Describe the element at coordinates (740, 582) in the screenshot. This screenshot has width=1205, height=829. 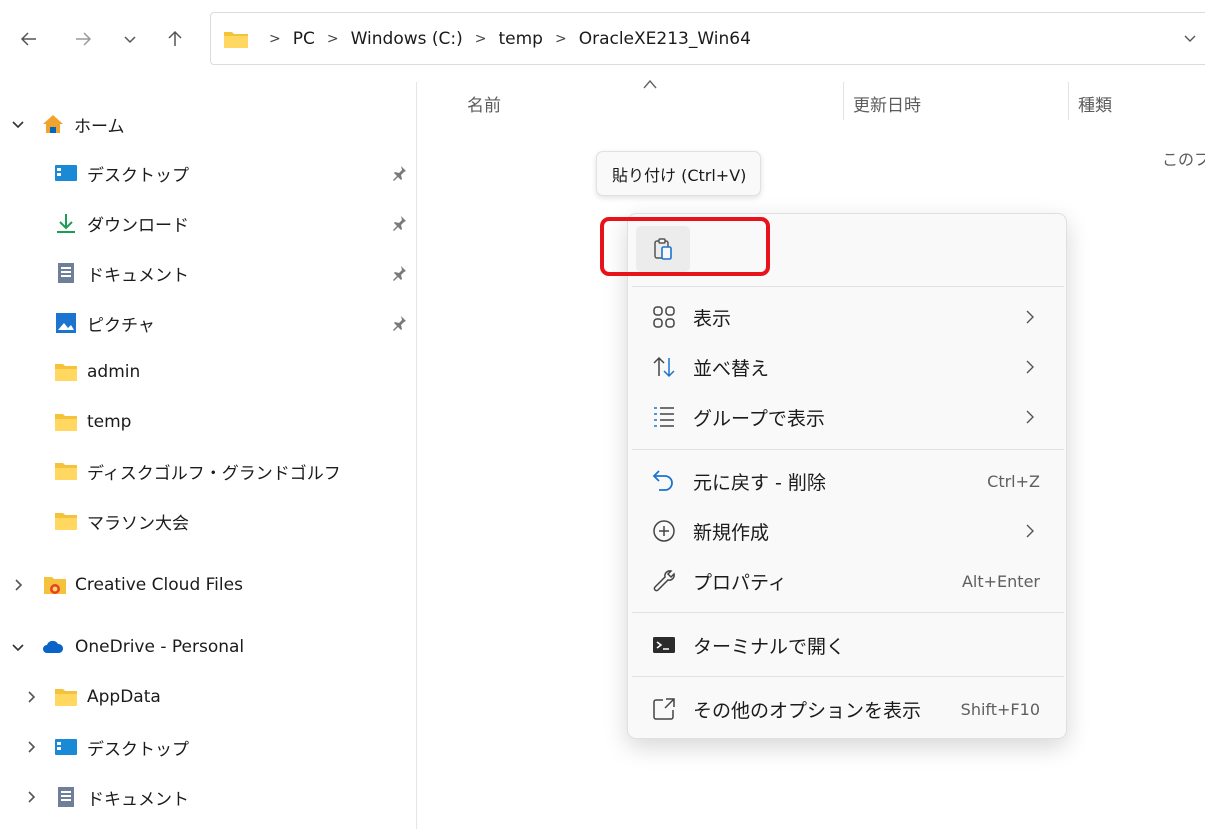
I see `menu-item-label: プロパティ` at that location.